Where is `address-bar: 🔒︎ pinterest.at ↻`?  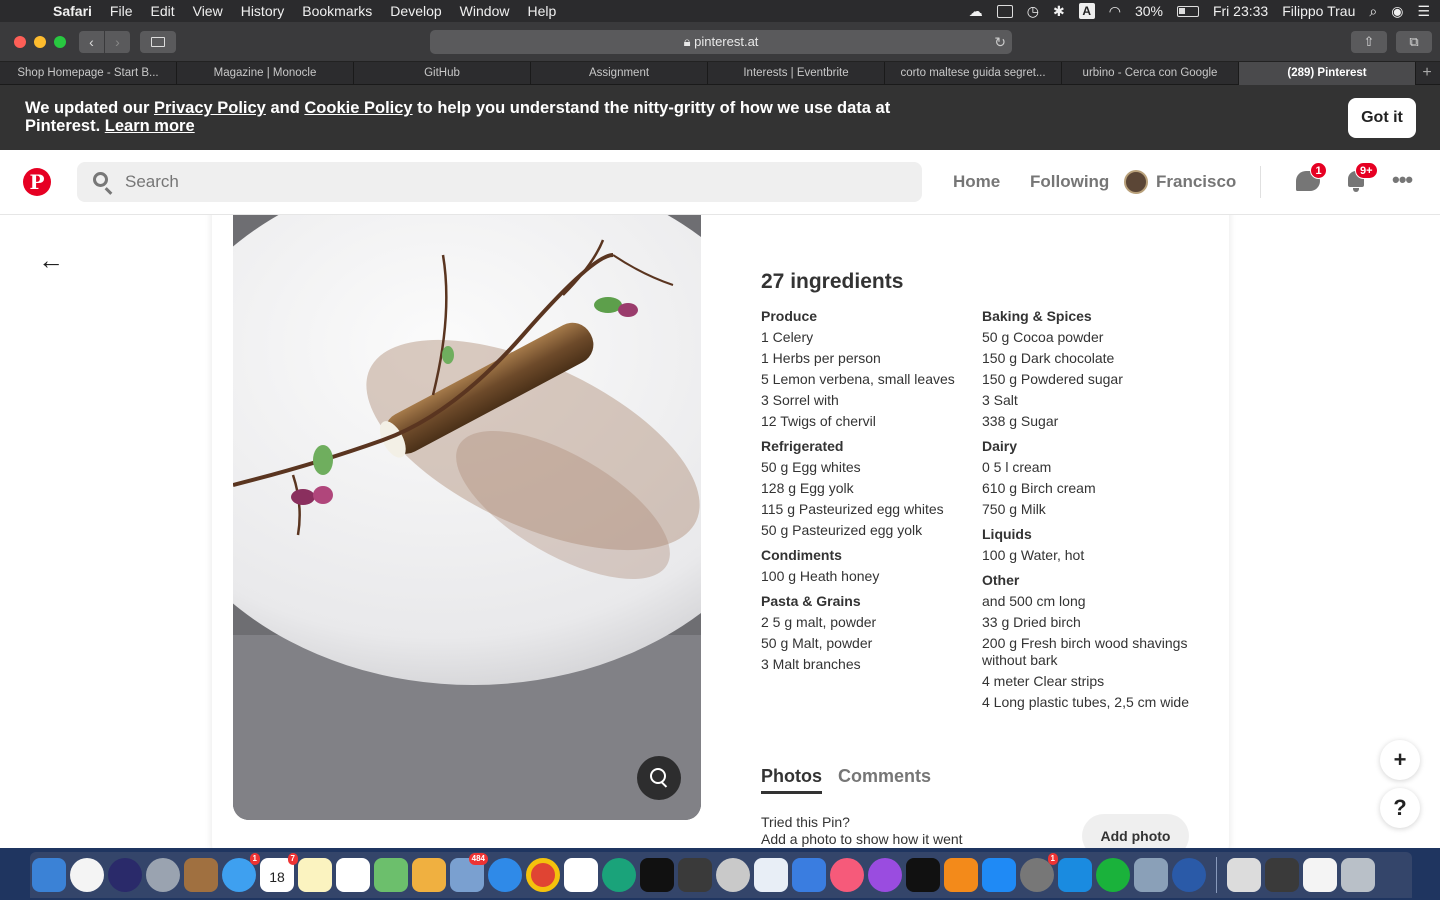
address-bar: 🔒︎ pinterest.at ↻ is located at coordinates (721, 42).